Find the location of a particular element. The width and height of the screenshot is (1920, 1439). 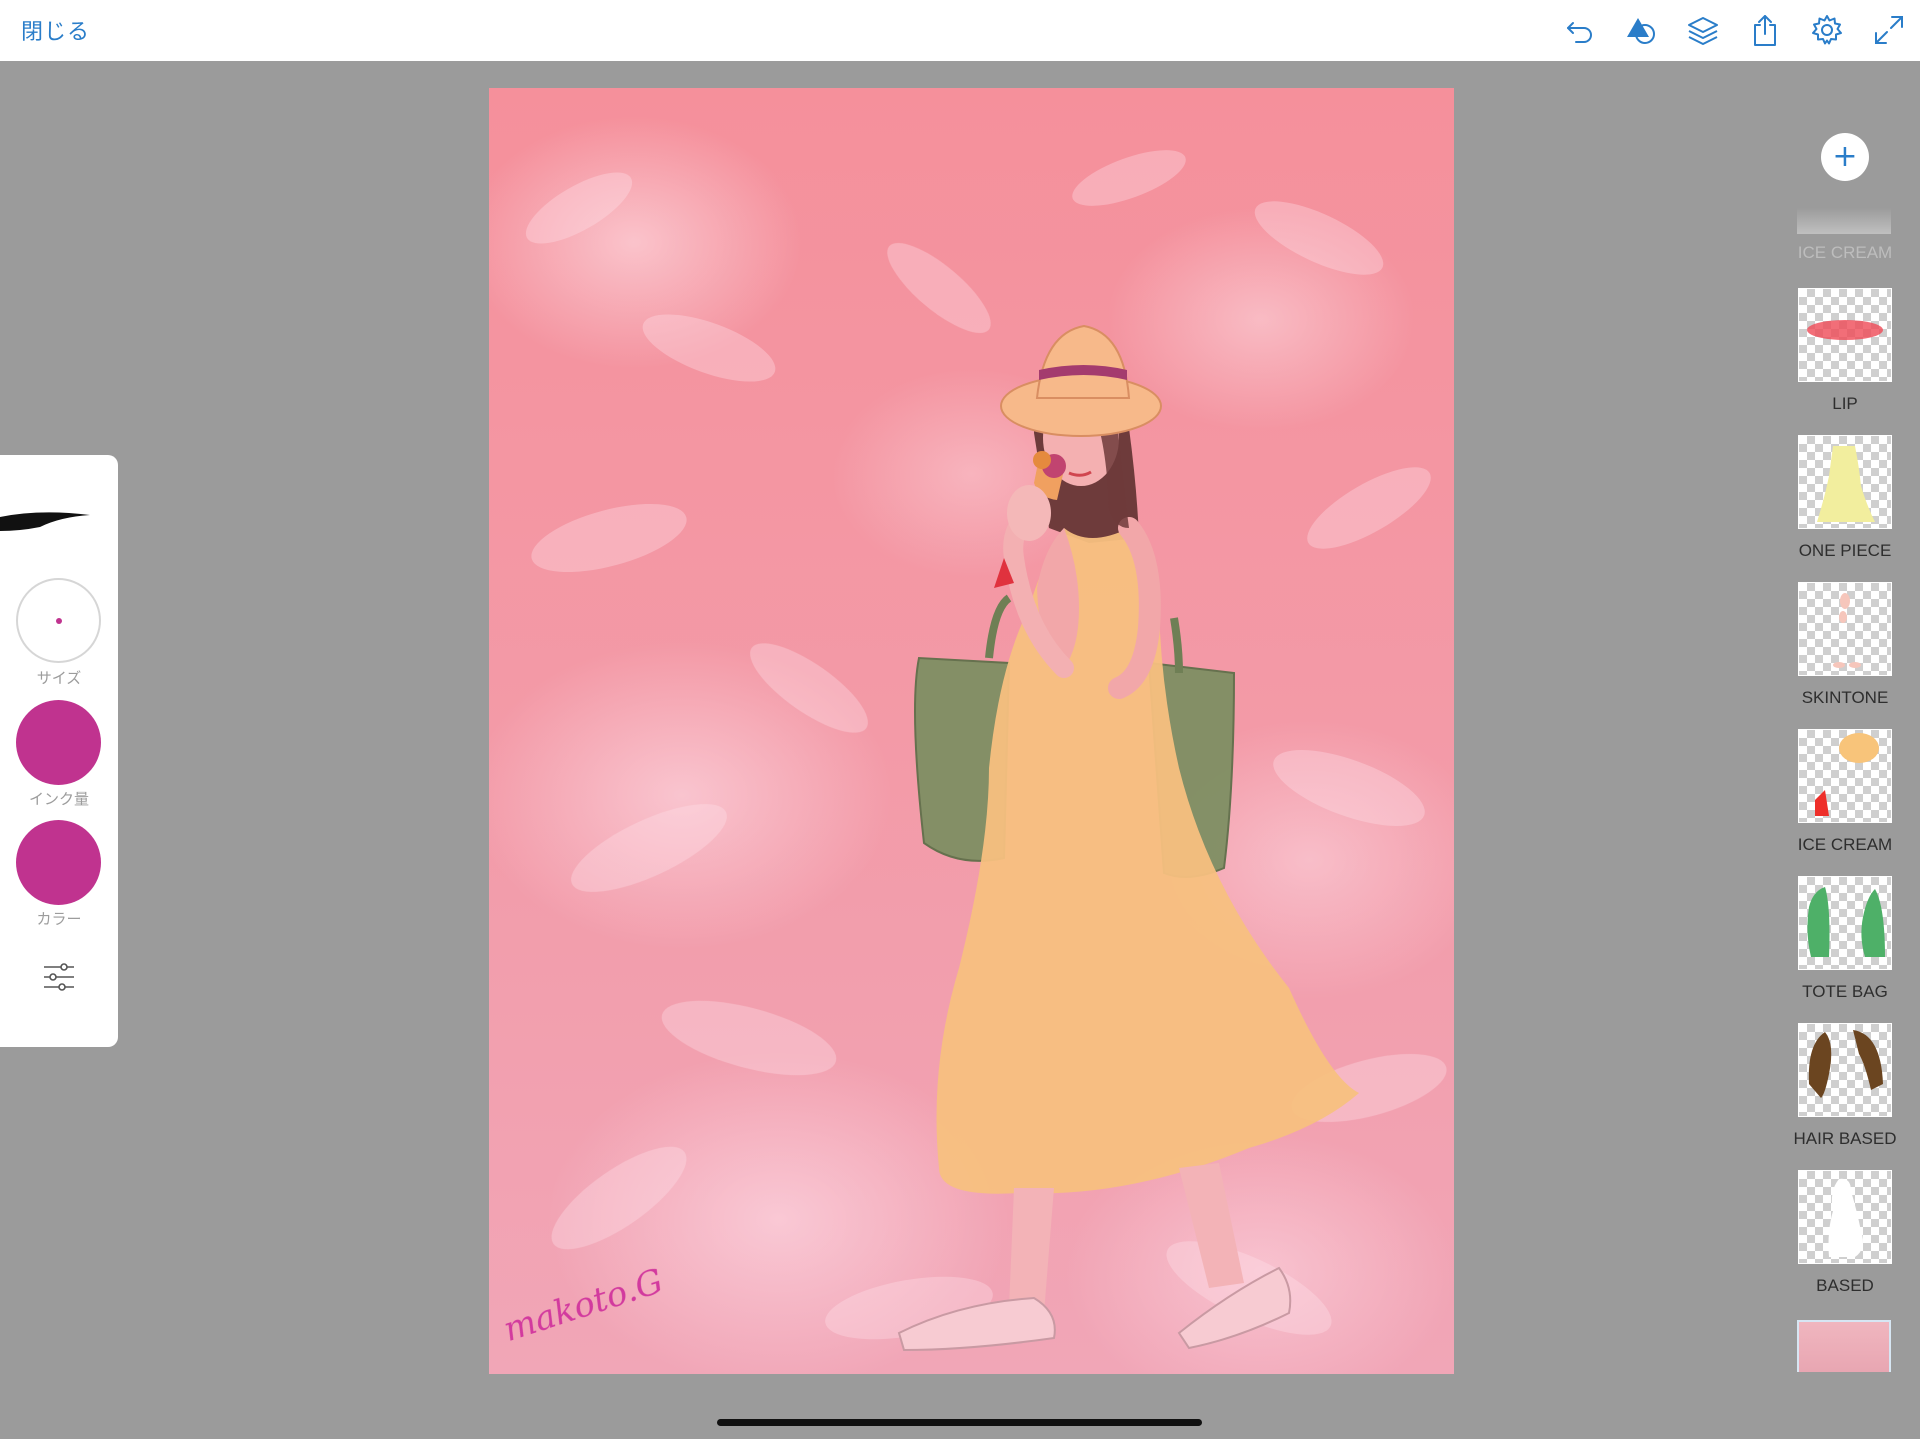

layer-thumbnail-partial is located at coordinates (1844, 221).